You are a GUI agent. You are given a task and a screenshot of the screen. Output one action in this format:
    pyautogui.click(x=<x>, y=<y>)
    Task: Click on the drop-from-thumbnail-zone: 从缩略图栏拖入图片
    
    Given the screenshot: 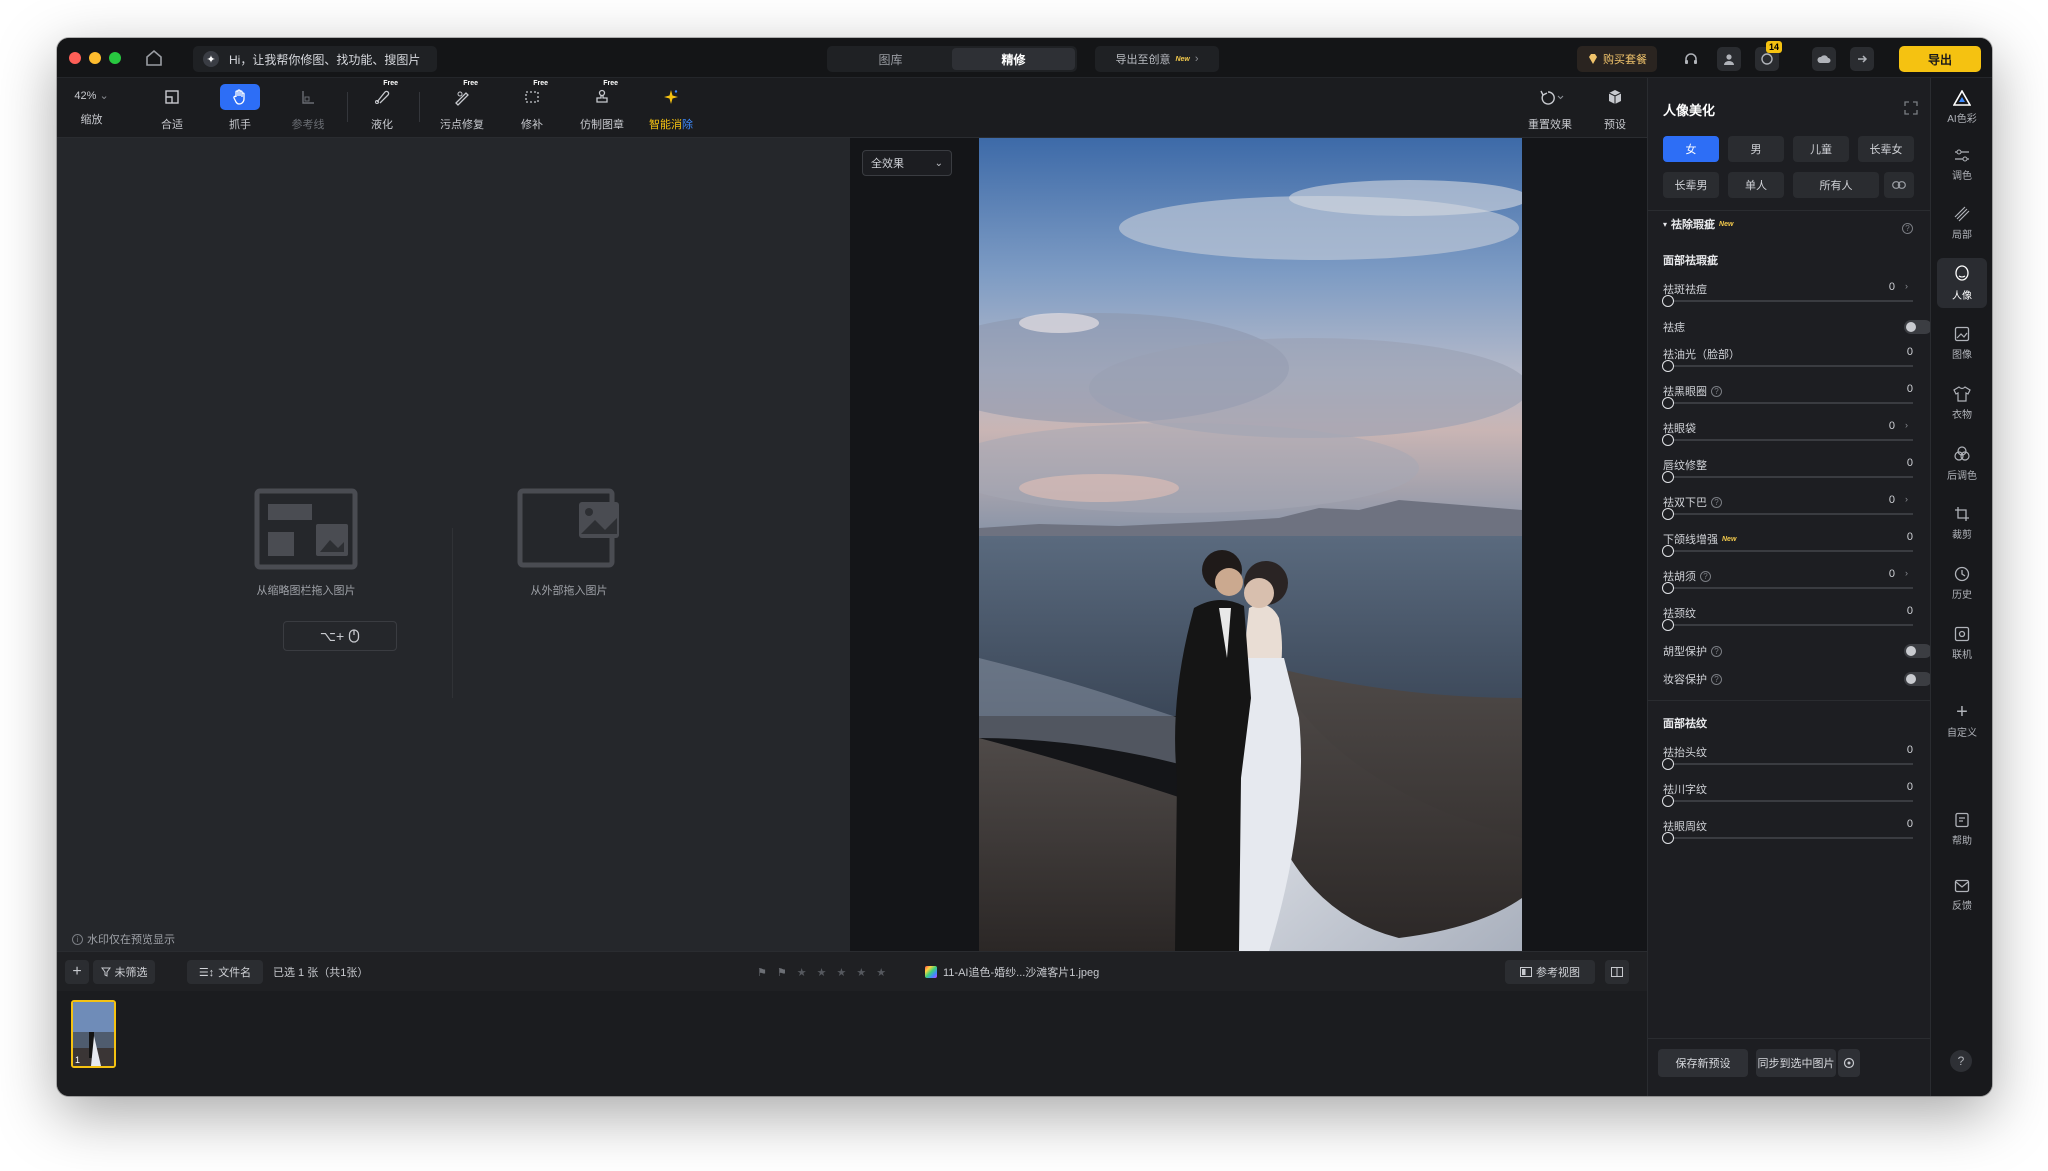 What is the action you would take?
    pyautogui.click(x=306, y=543)
    